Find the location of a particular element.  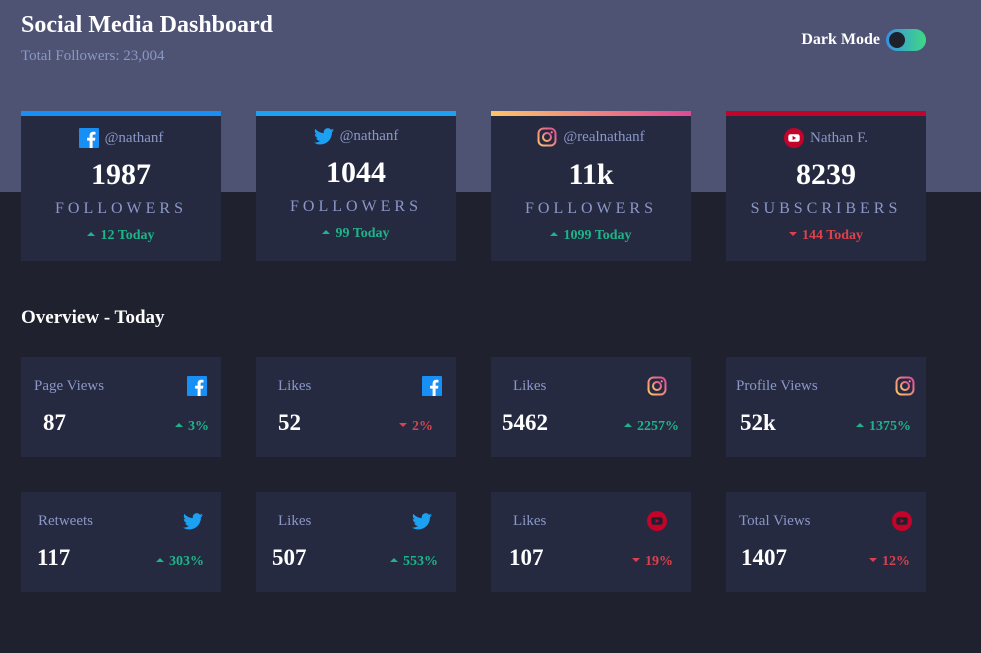

tile-percent: 1375% is located at coordinates (883, 427).